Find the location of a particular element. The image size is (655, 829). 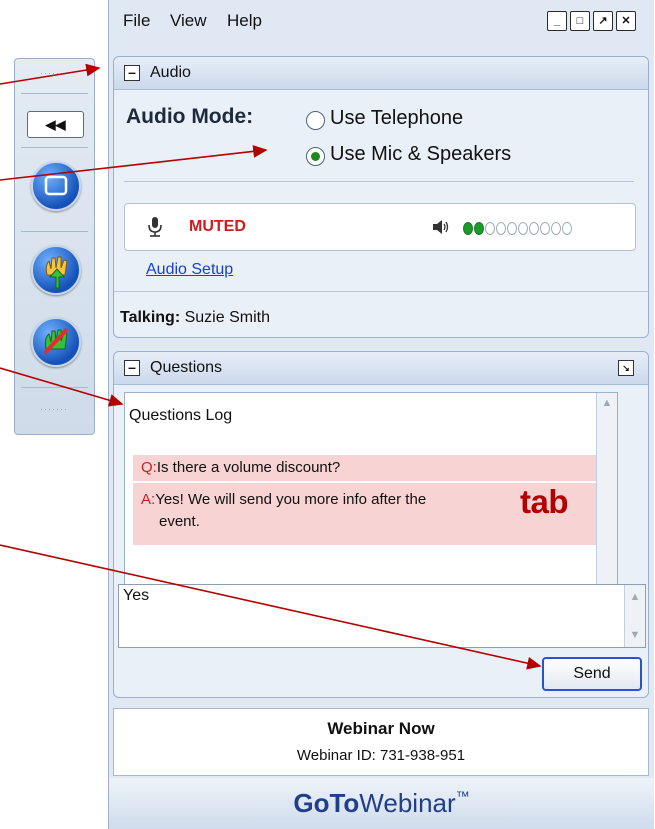

send-button: Send is located at coordinates (592, 674).